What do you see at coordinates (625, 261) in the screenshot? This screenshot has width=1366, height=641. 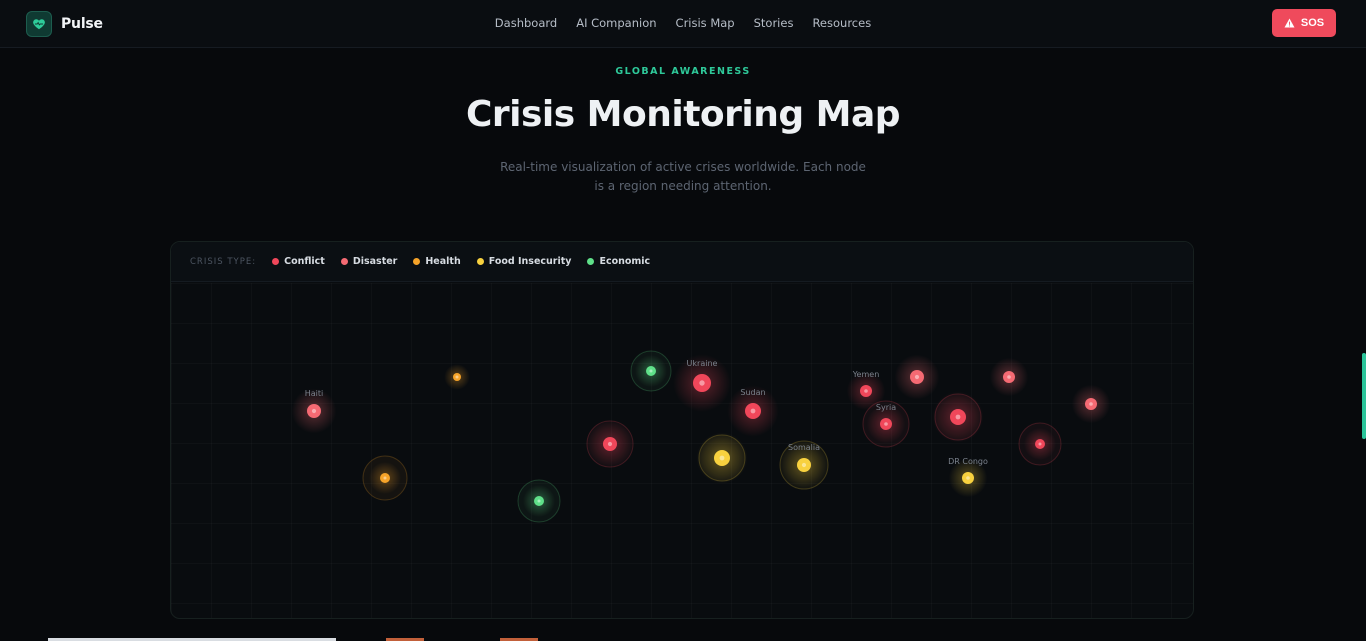 I see `legend-label-economic: Economic` at bounding box center [625, 261].